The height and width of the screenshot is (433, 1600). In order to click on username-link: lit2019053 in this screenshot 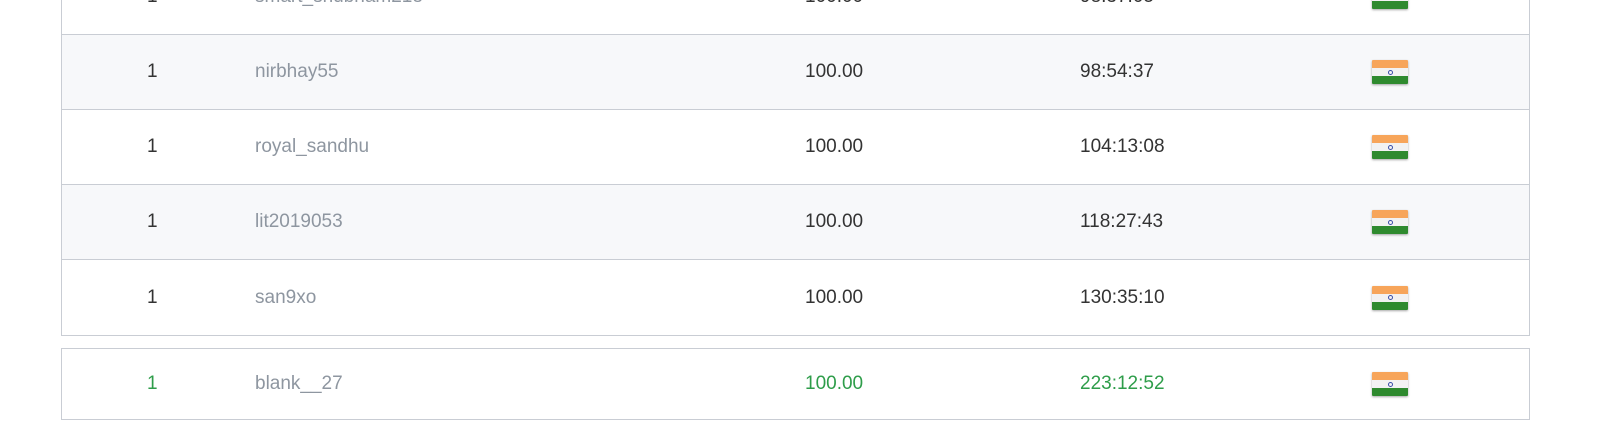, I will do `click(455, 222)`.